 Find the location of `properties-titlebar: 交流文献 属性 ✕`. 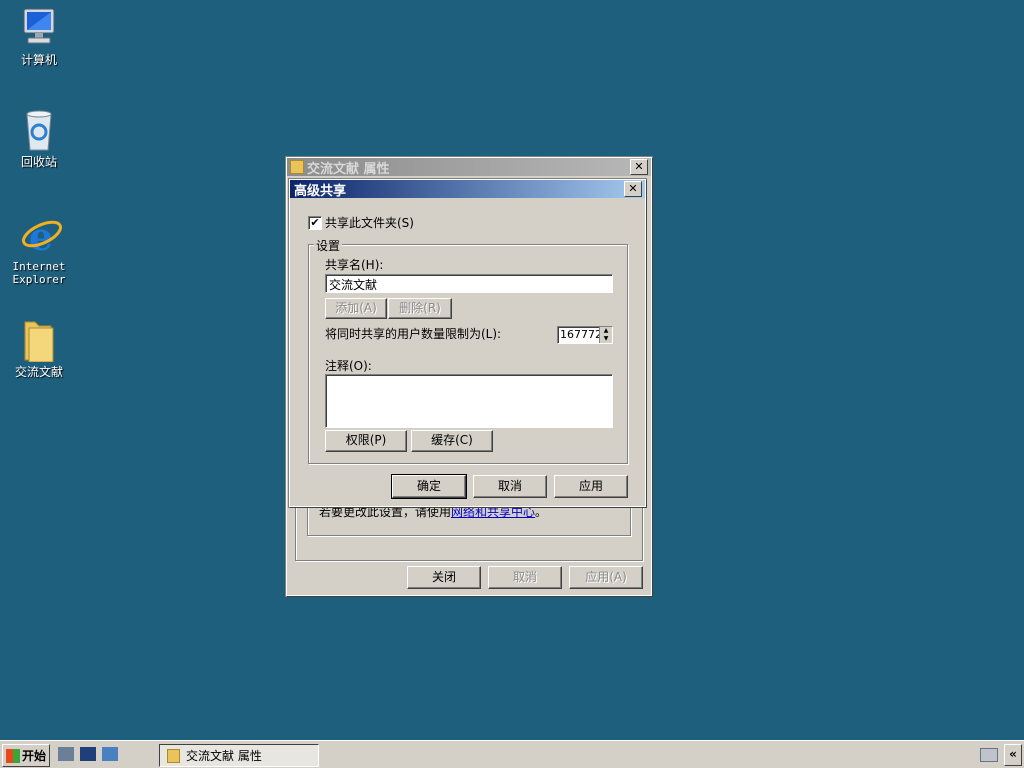

properties-titlebar: 交流文献 属性 ✕ is located at coordinates (469, 167).